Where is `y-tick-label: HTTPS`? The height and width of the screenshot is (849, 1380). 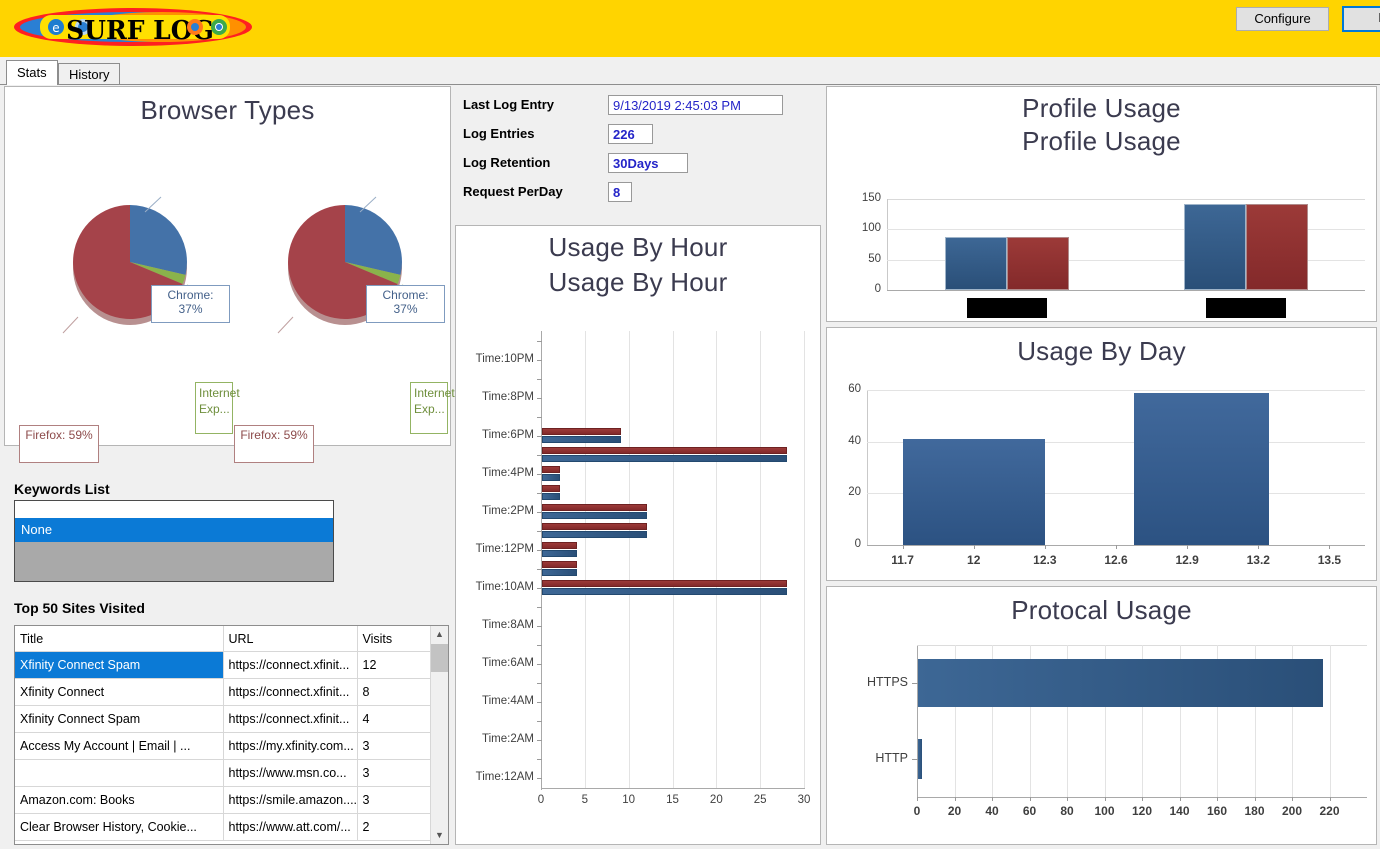
y-tick-label: HTTPS is located at coordinates (887, 682).